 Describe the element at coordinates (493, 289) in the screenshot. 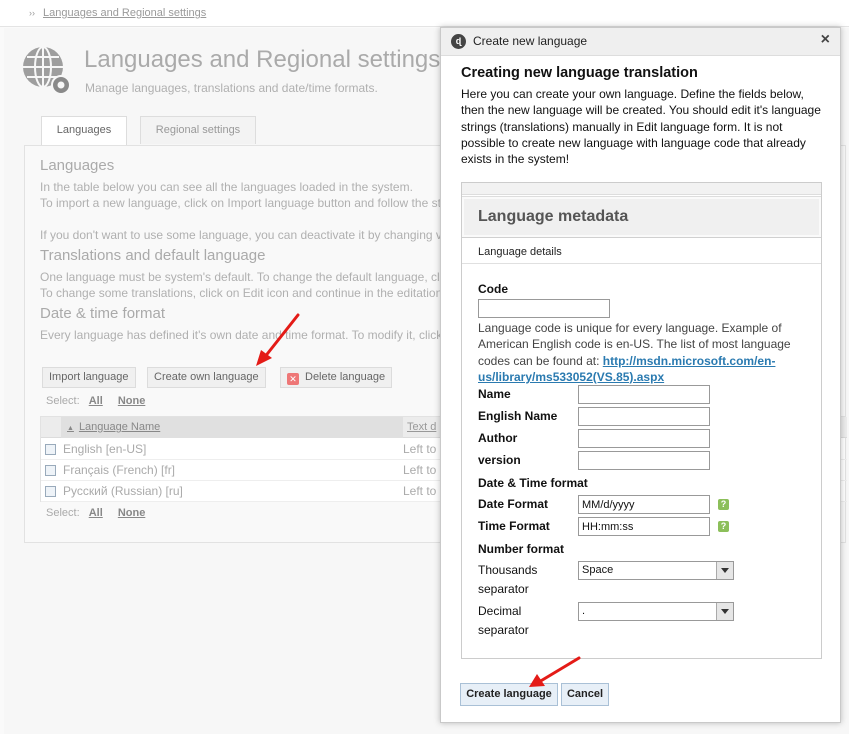

I see `code-label: Code` at that location.